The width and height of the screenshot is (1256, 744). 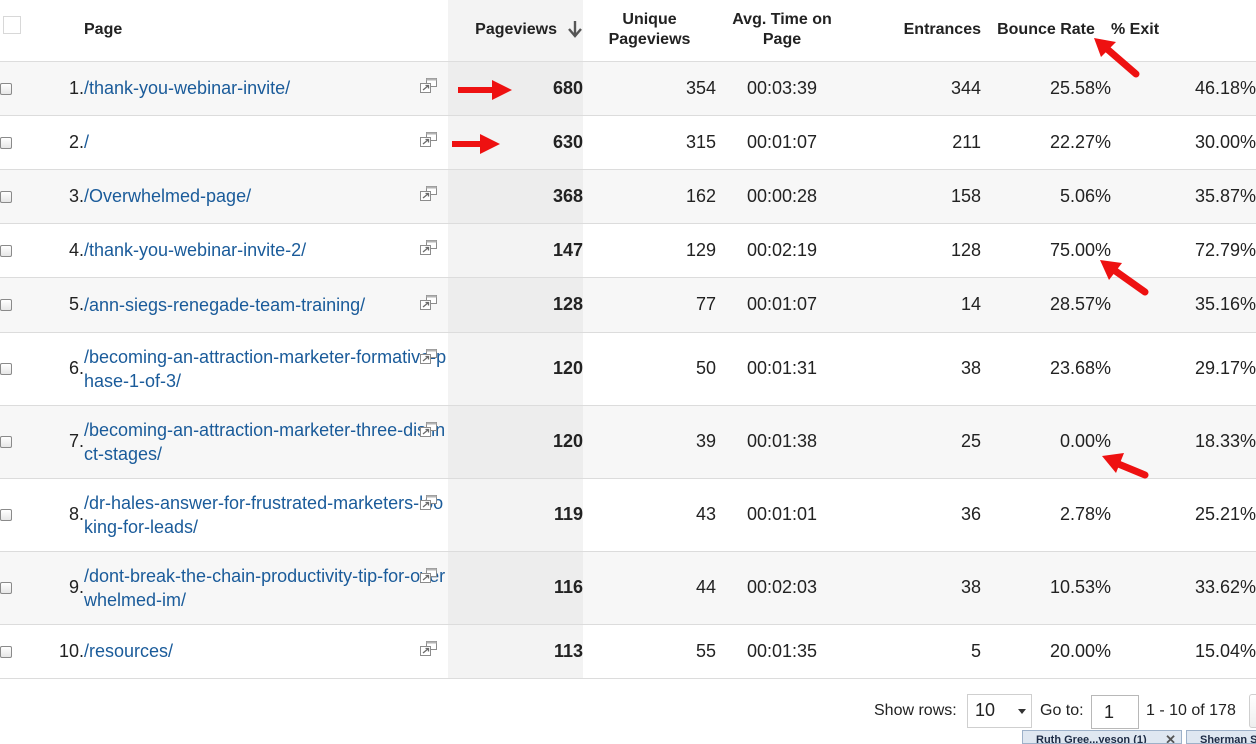 I want to click on pageviews-cell: 113, so click(x=515, y=651).